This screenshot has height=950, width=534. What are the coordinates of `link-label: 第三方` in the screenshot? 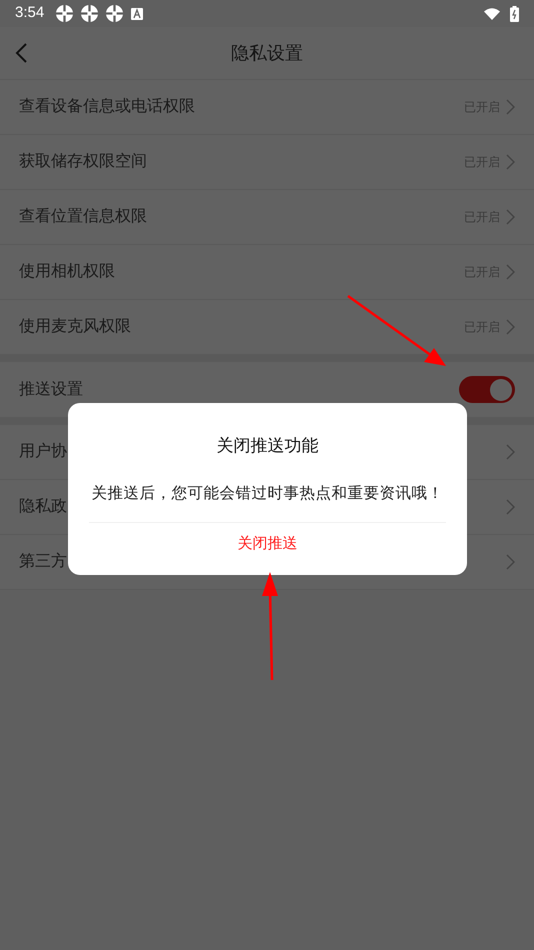 It's located at (43, 562).